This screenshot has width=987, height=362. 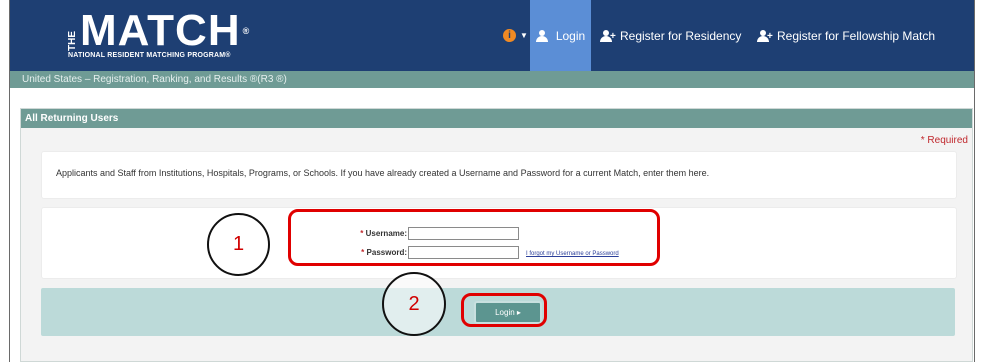 I want to click on nav-register-residency: + Register for Residency, so click(x=670, y=35).